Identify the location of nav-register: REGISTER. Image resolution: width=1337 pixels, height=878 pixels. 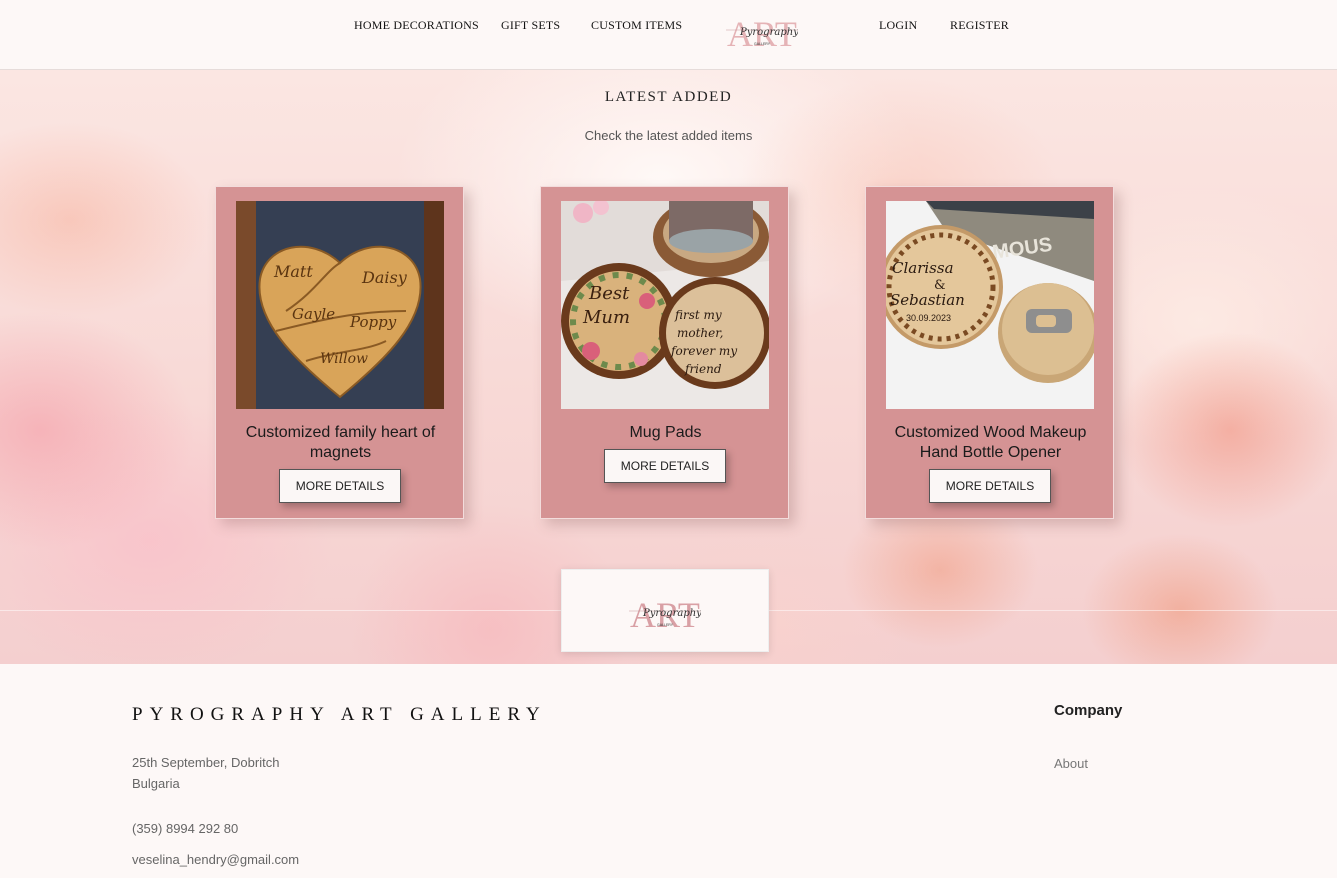
(979, 25).